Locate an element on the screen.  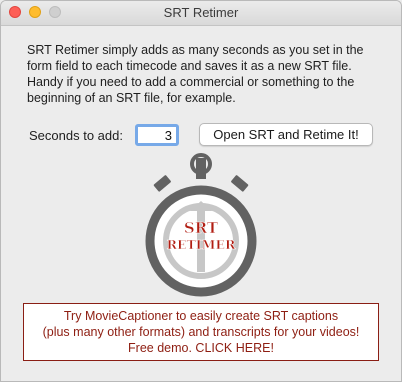
window-title: SRT Retimer is located at coordinates (201, 12).